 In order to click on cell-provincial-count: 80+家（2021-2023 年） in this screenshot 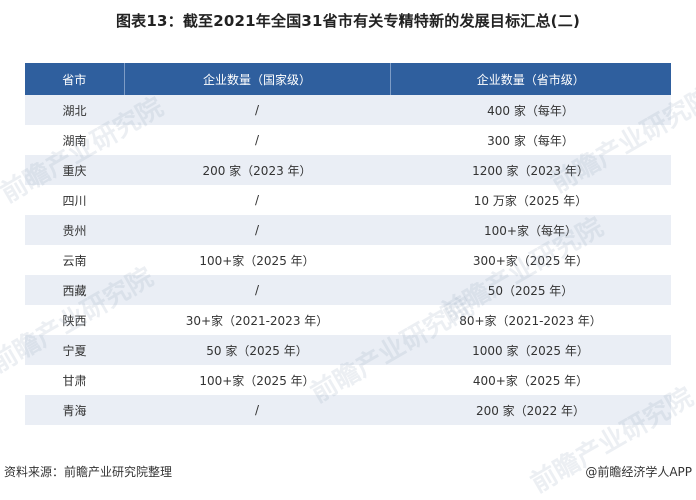, I will do `click(530, 320)`.